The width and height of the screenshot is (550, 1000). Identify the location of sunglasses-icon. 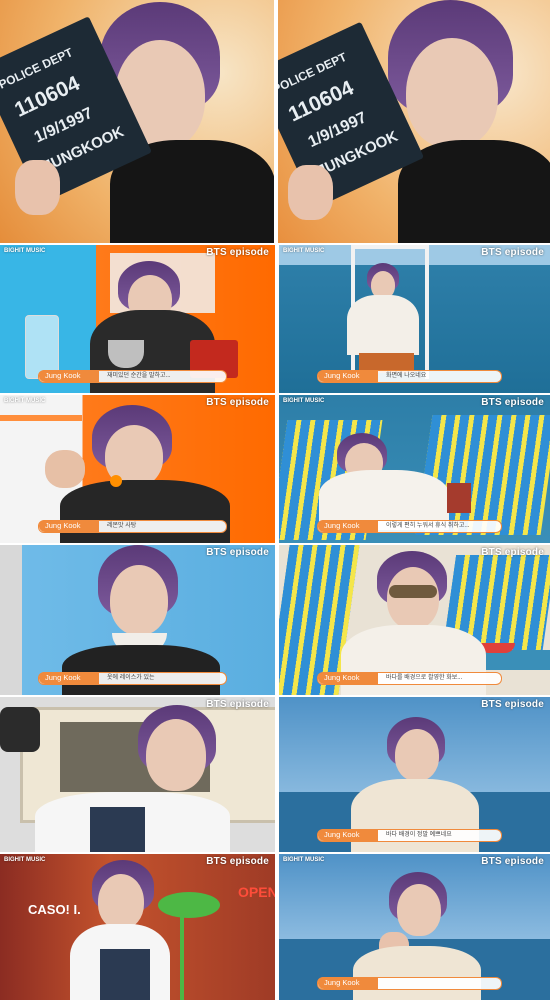
(413, 591).